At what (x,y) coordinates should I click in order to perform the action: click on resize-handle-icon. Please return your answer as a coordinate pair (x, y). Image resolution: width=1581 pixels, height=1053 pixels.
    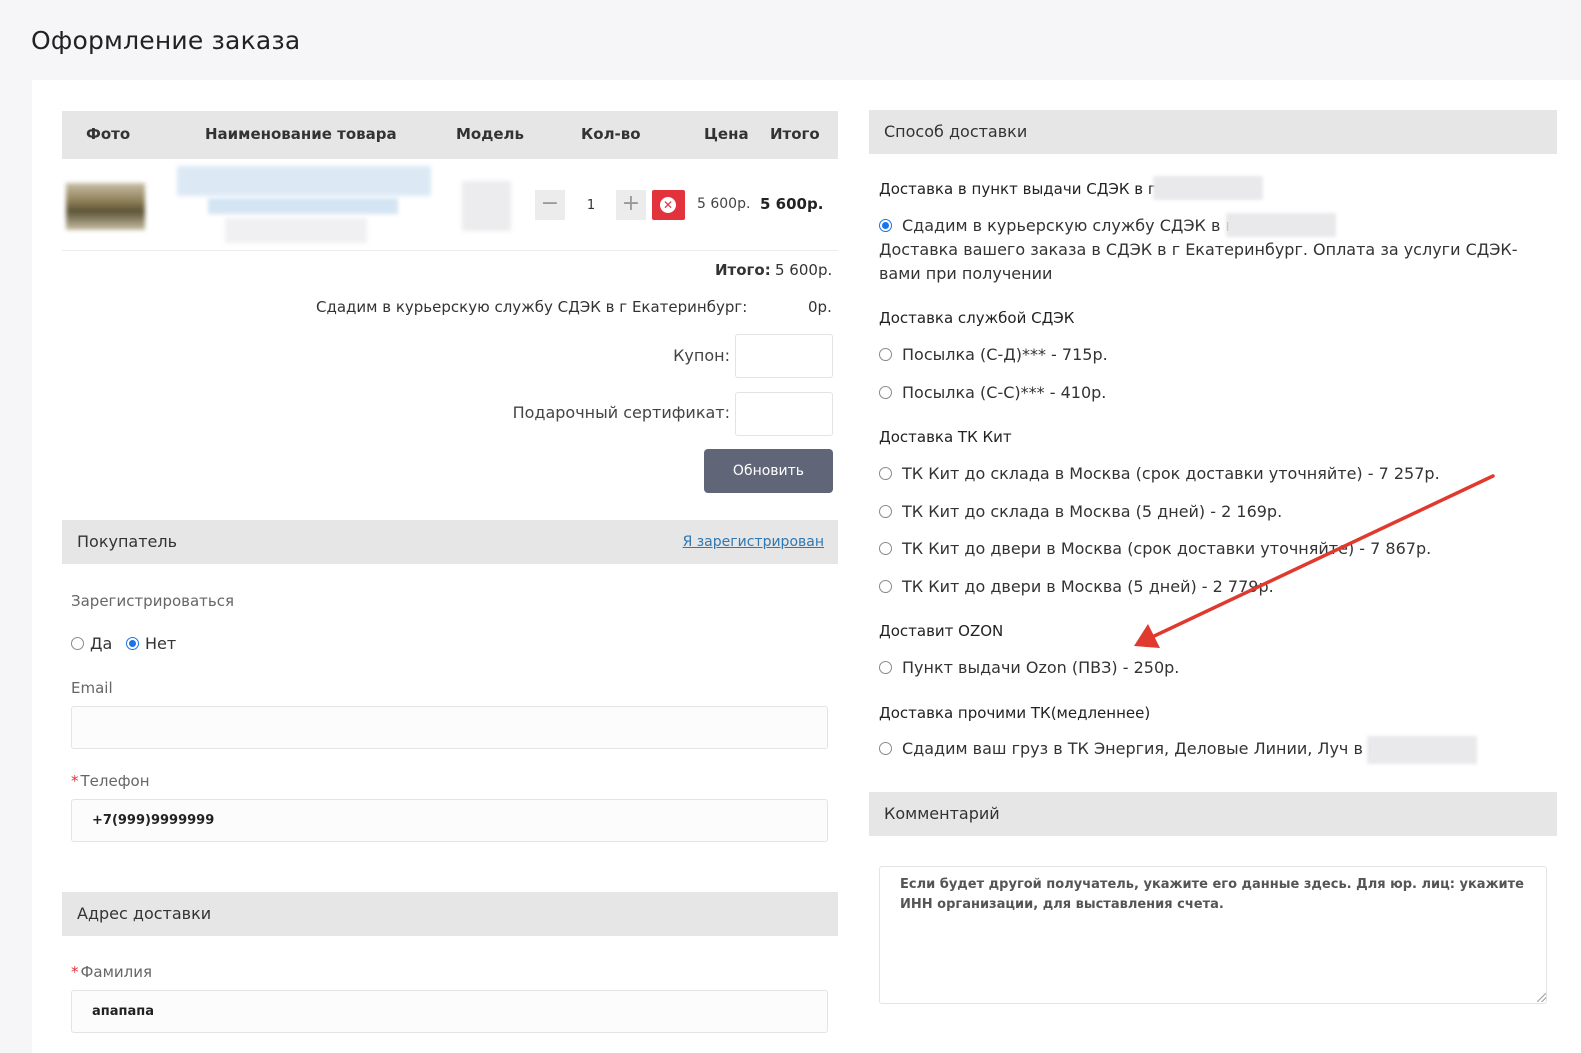
    Looking at the image, I should click on (1541, 997).